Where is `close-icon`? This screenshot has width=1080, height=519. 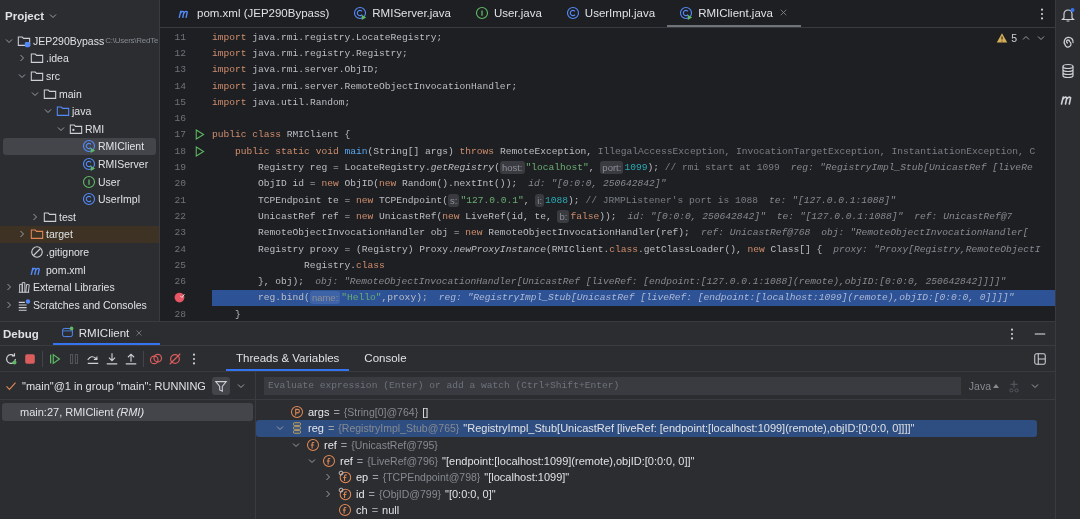
close-icon is located at coordinates (139, 332).